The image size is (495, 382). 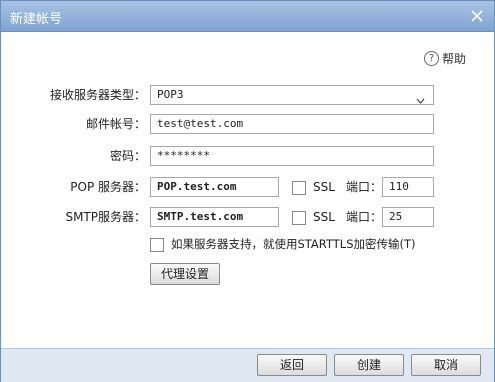 I want to click on account-label: 邮件帐号：, so click(x=115, y=124).